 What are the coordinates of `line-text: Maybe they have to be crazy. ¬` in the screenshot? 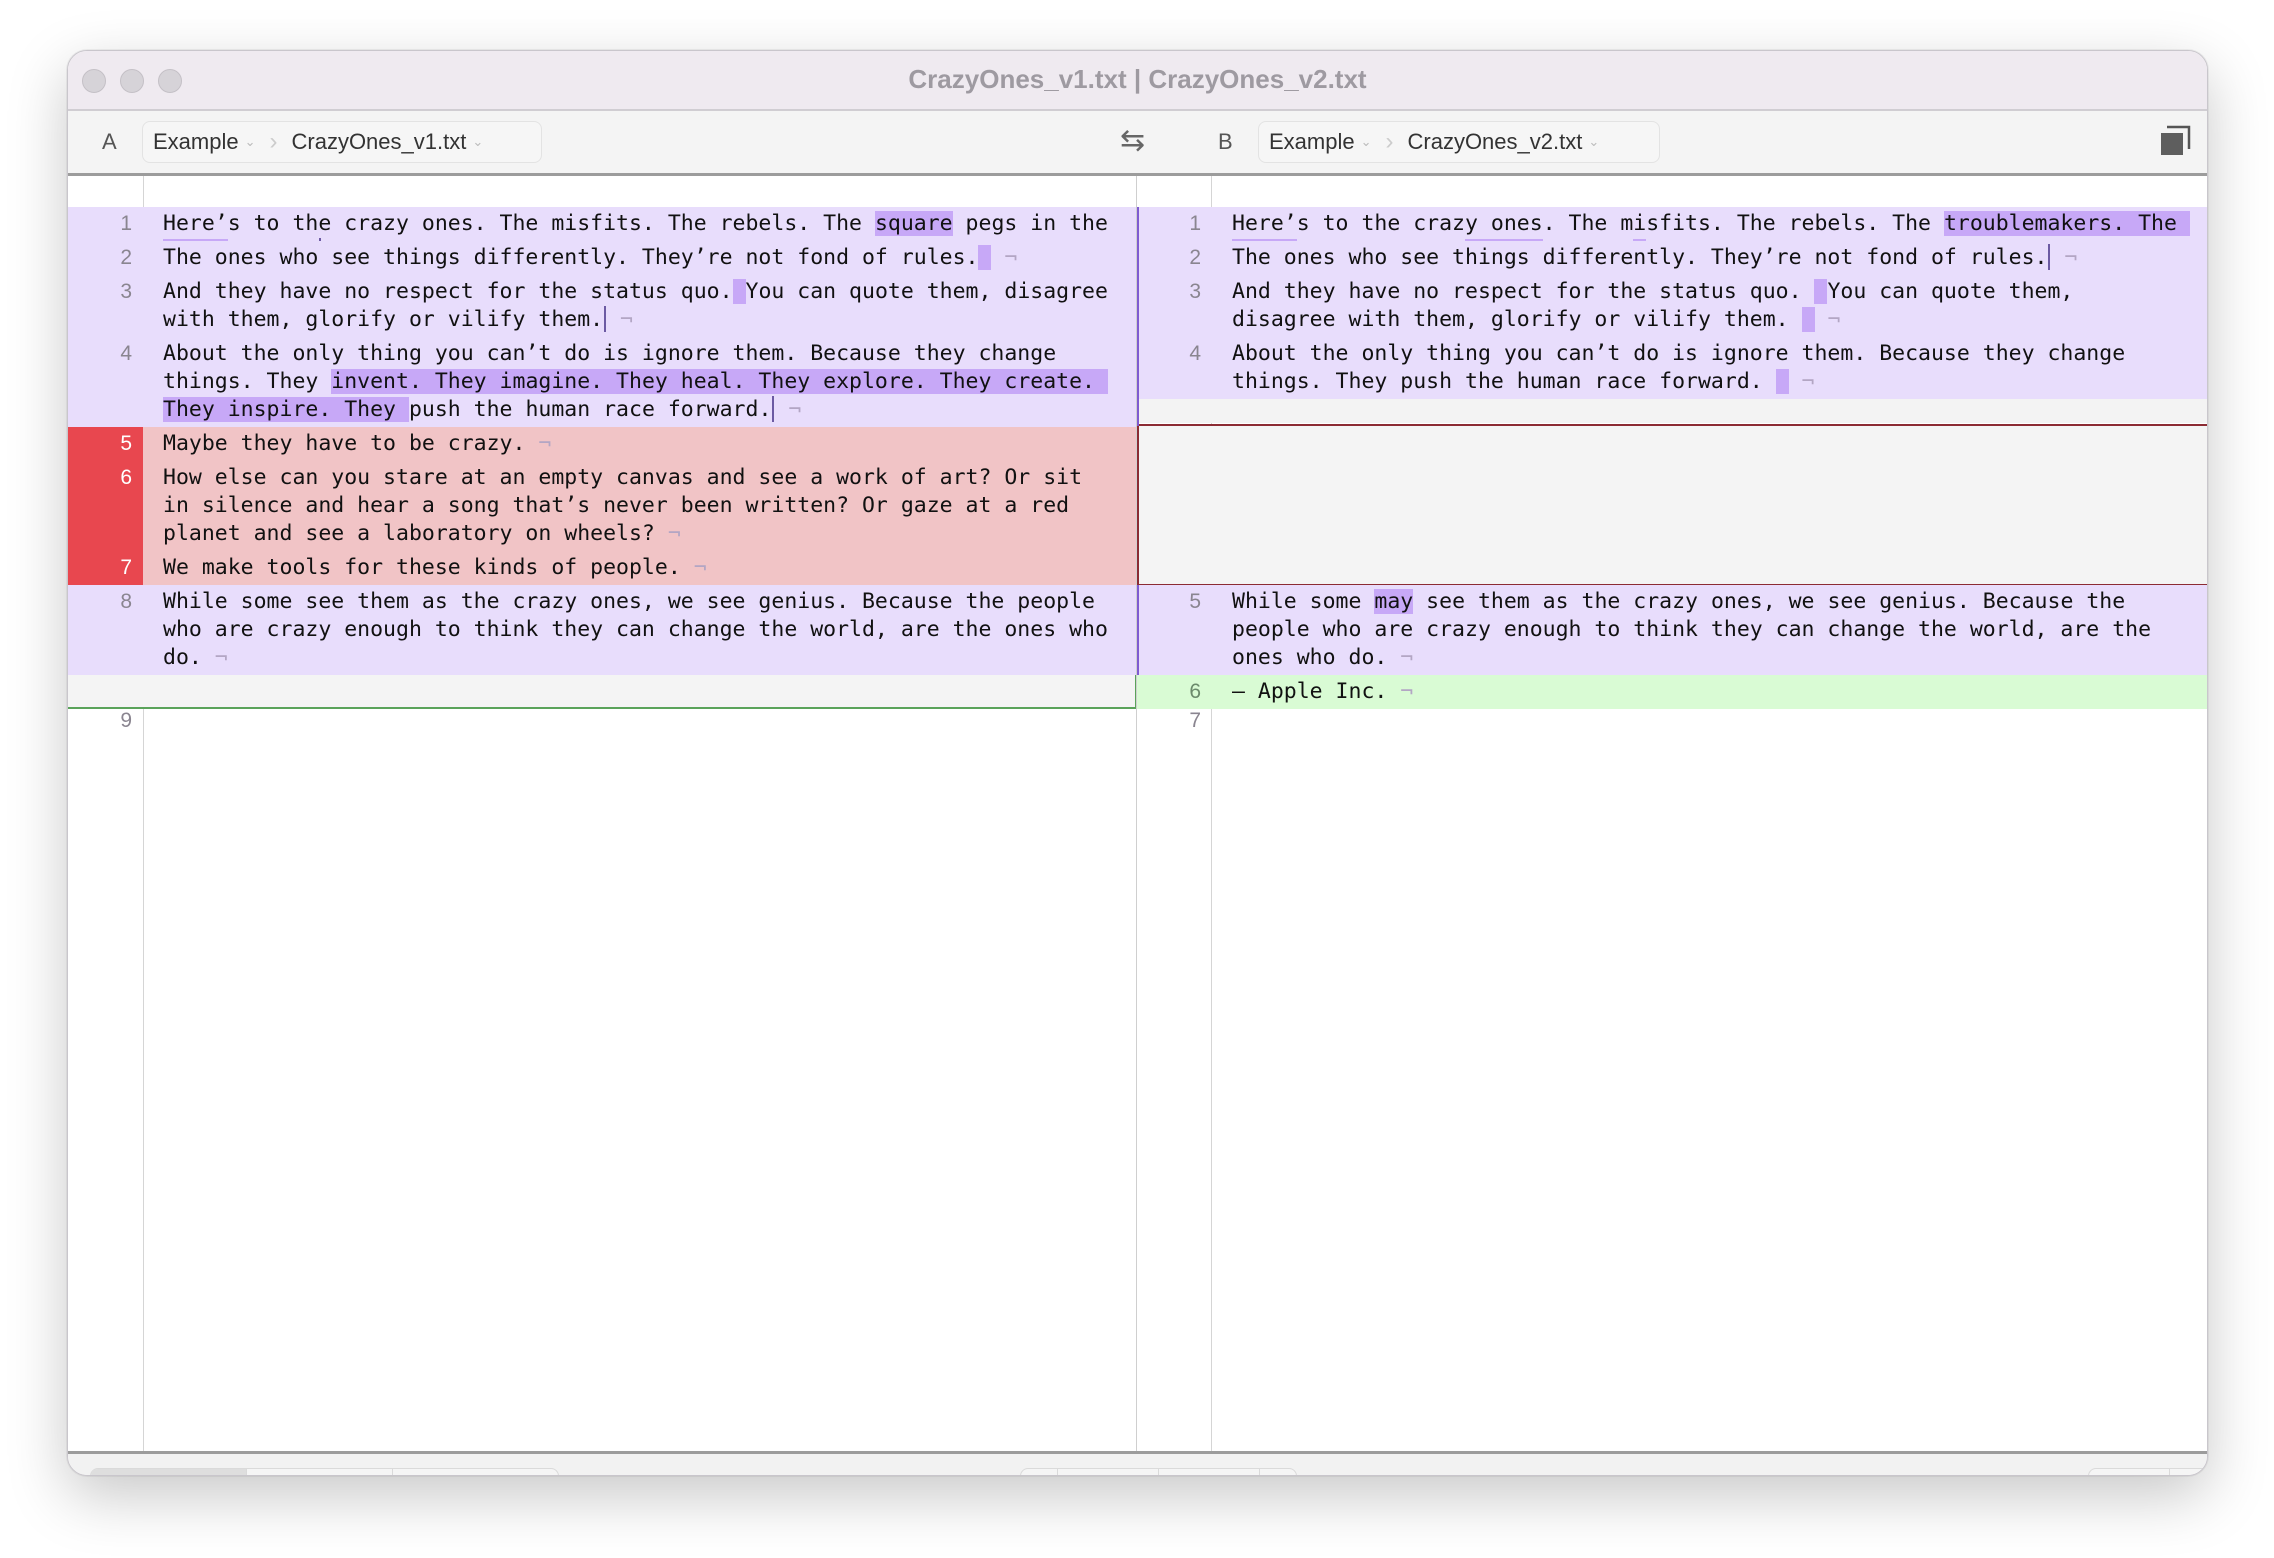 It's located at (640, 444).